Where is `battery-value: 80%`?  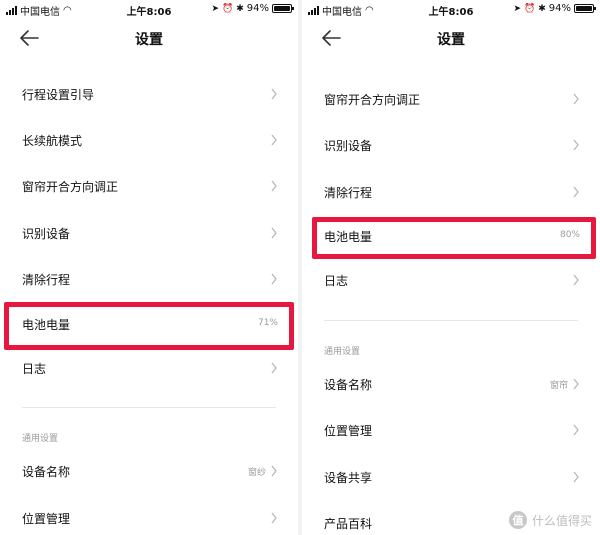 battery-value: 80% is located at coordinates (569, 235).